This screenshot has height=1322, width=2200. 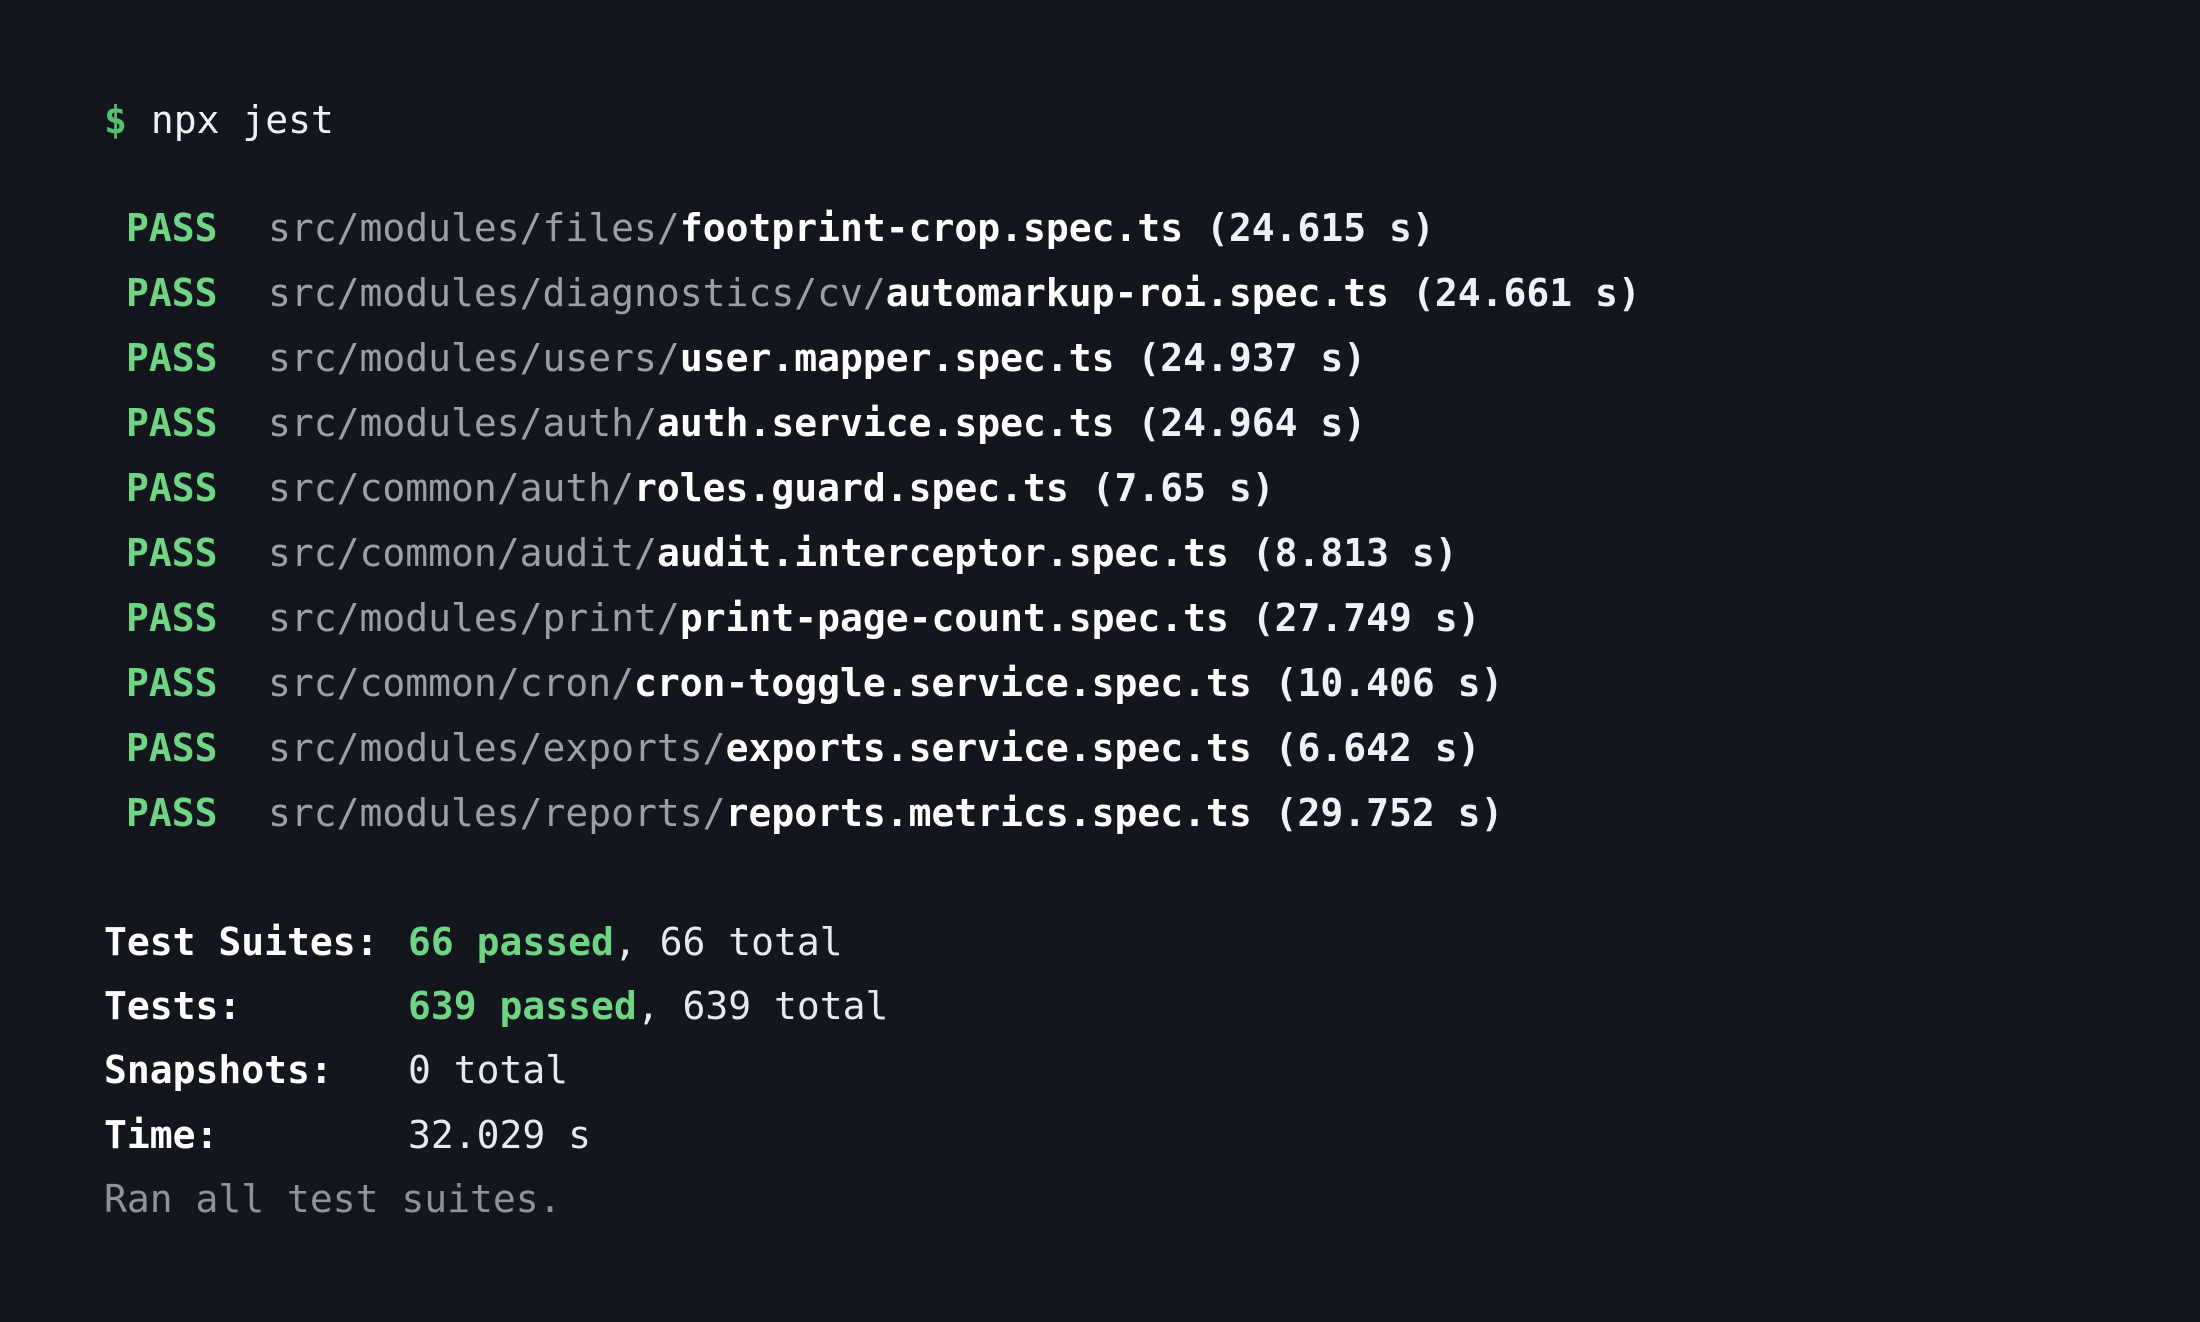 I want to click on test-duration: (24.964 s), so click(x=1252, y=423).